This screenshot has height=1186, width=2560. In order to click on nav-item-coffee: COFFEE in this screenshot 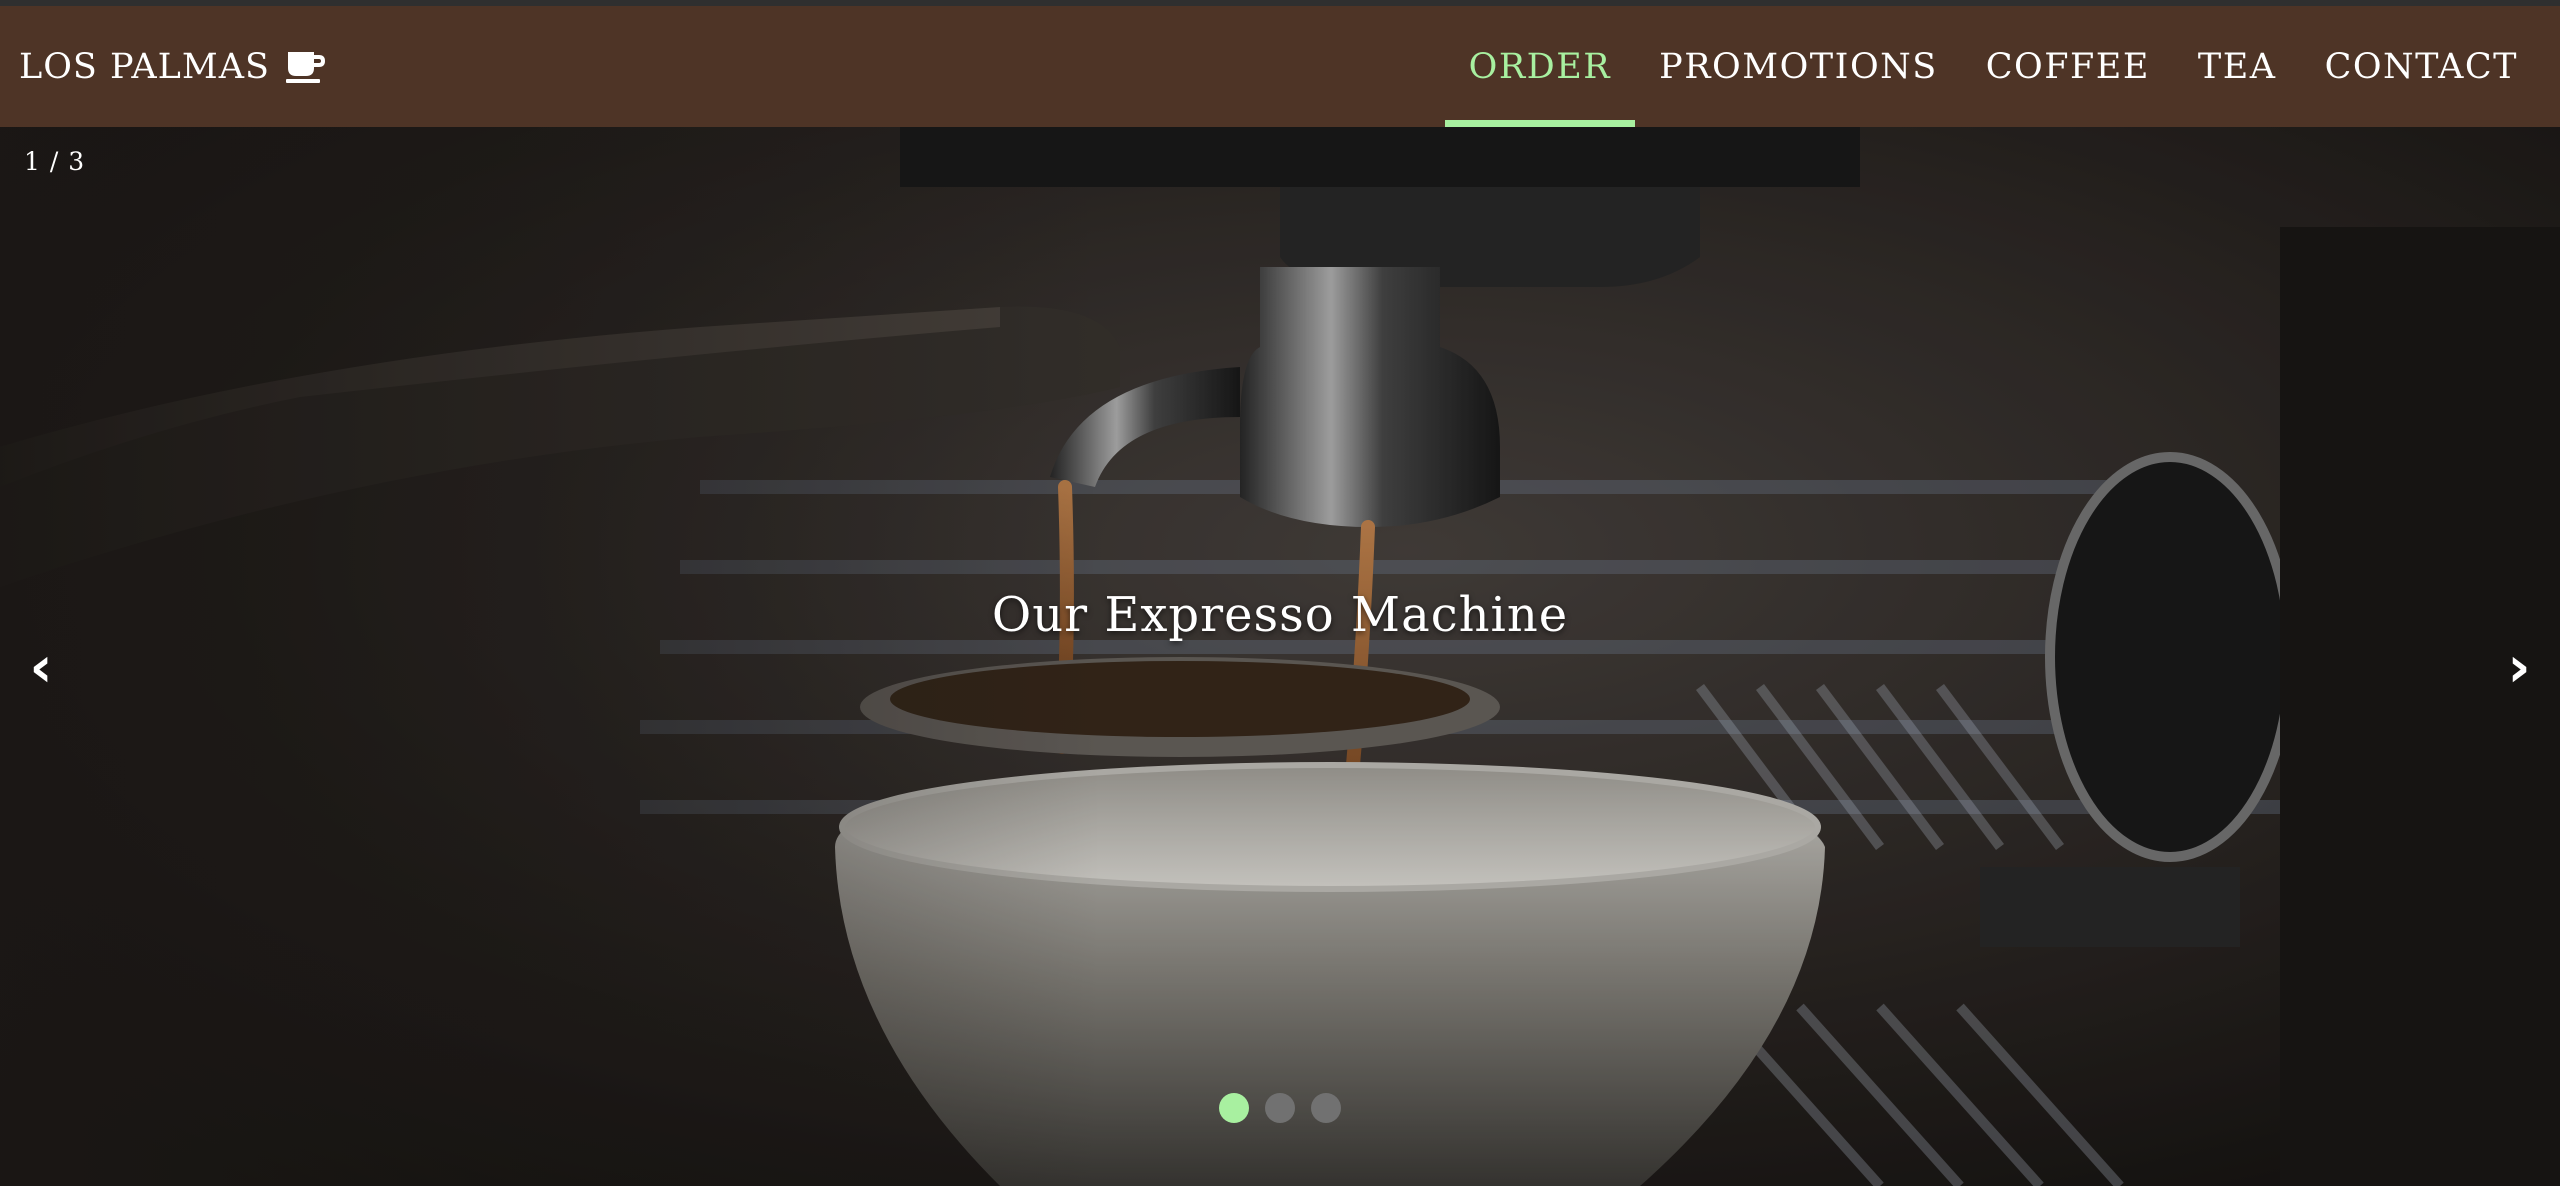, I will do `click(2068, 66)`.